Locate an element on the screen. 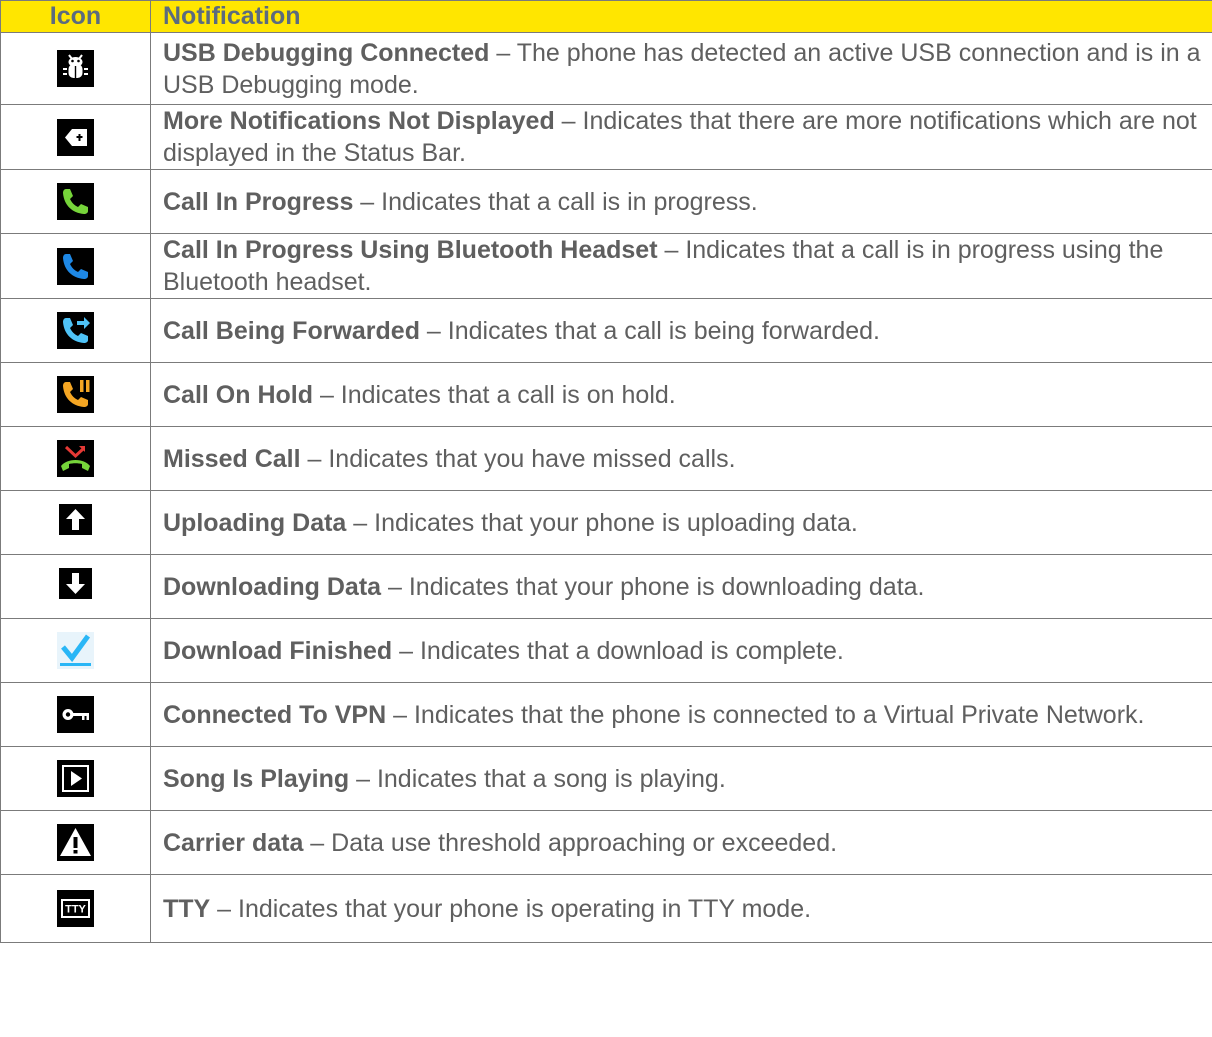  tty-icon: TTY is located at coordinates (75, 908).